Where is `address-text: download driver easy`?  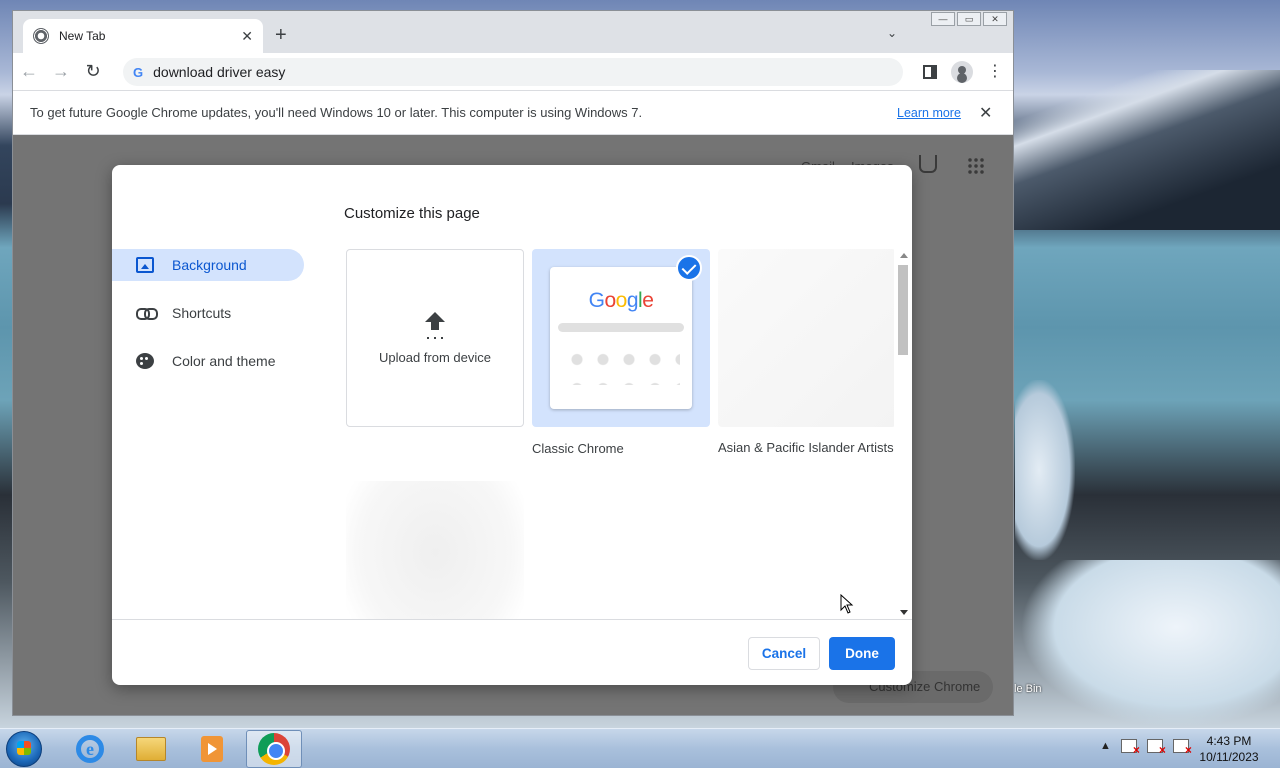
address-text: download driver easy is located at coordinates (219, 72).